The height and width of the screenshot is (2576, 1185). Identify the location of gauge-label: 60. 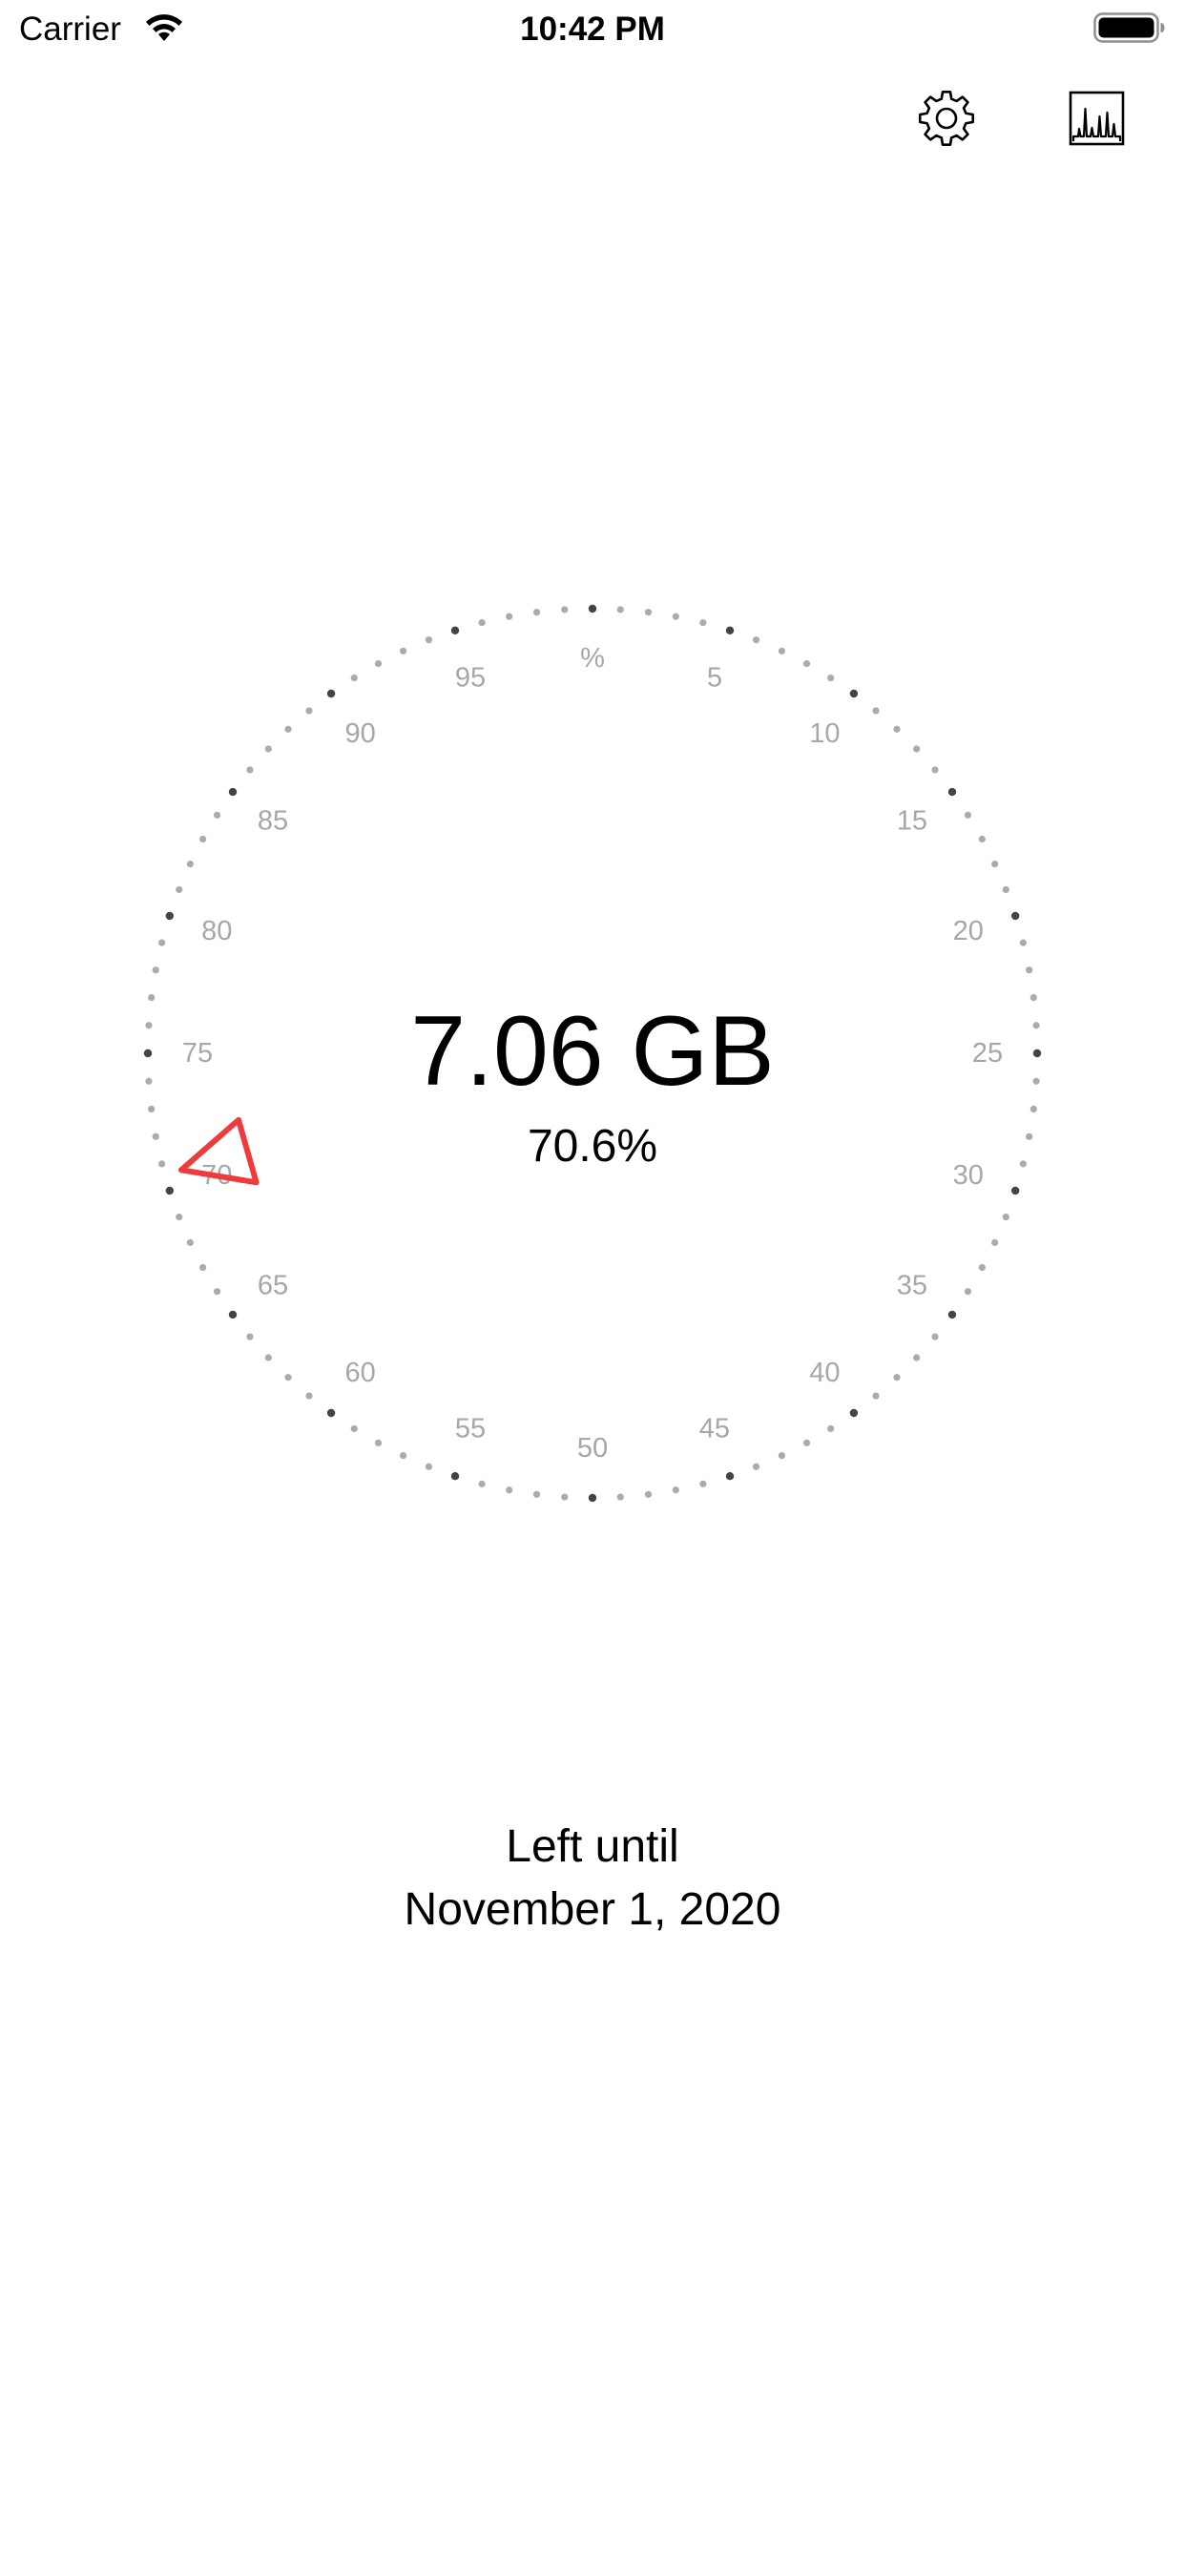
(361, 1373).